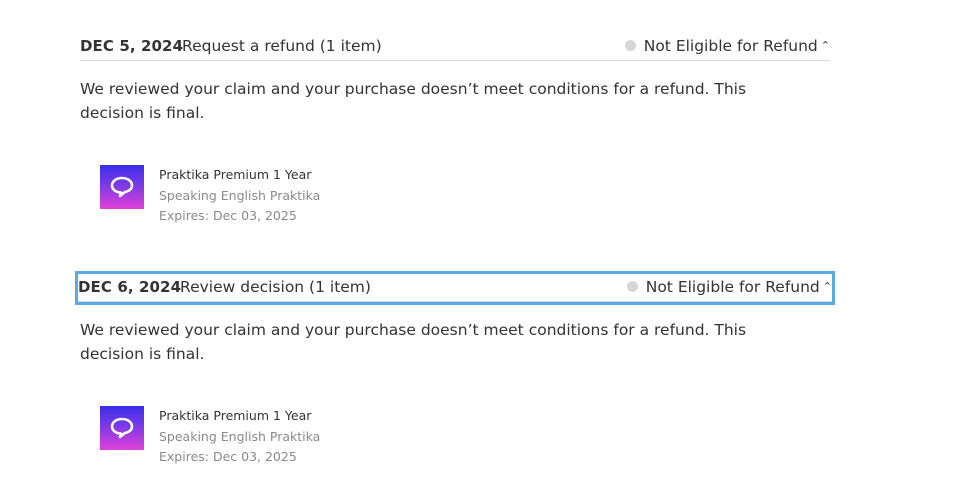  Describe the element at coordinates (275, 287) in the screenshot. I see `claim-title: Review decision (1 item)` at that location.